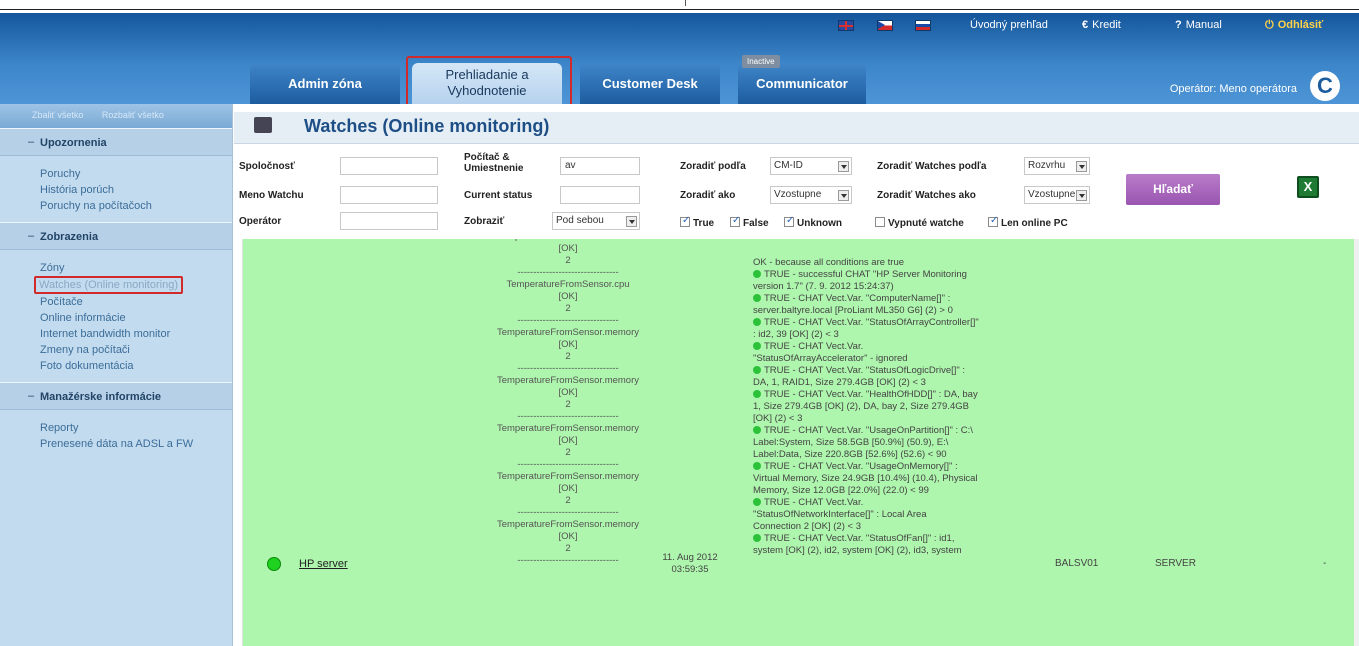  What do you see at coordinates (679, 6) in the screenshot?
I see `window-top-bar` at bounding box center [679, 6].